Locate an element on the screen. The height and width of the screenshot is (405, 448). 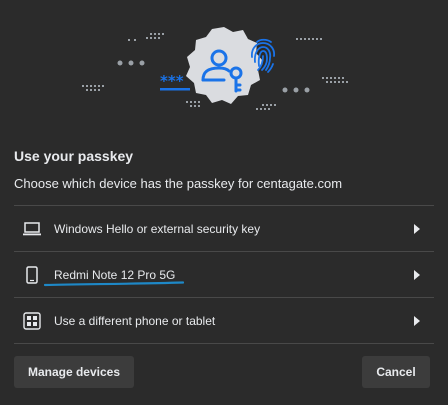
option-label: Redmi Note 12 Pro 5G is located at coordinates (115, 274).